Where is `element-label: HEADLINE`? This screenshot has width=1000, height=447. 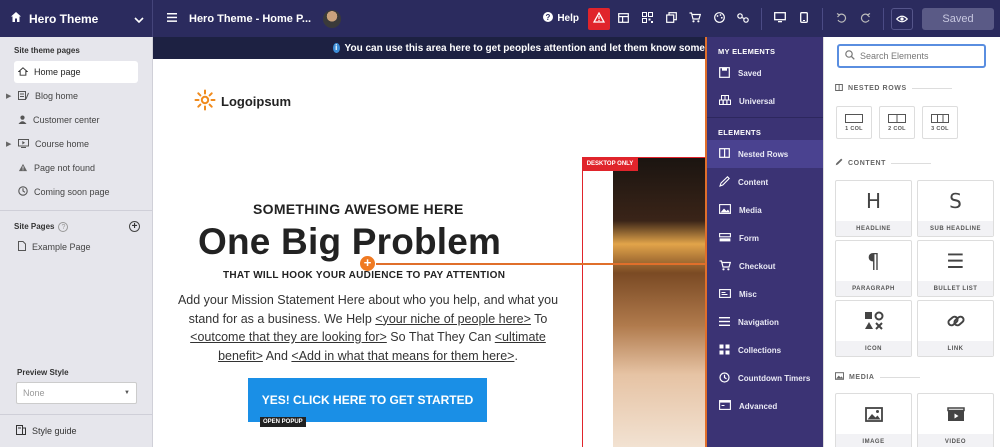
element-label: HEADLINE is located at coordinates (873, 228).